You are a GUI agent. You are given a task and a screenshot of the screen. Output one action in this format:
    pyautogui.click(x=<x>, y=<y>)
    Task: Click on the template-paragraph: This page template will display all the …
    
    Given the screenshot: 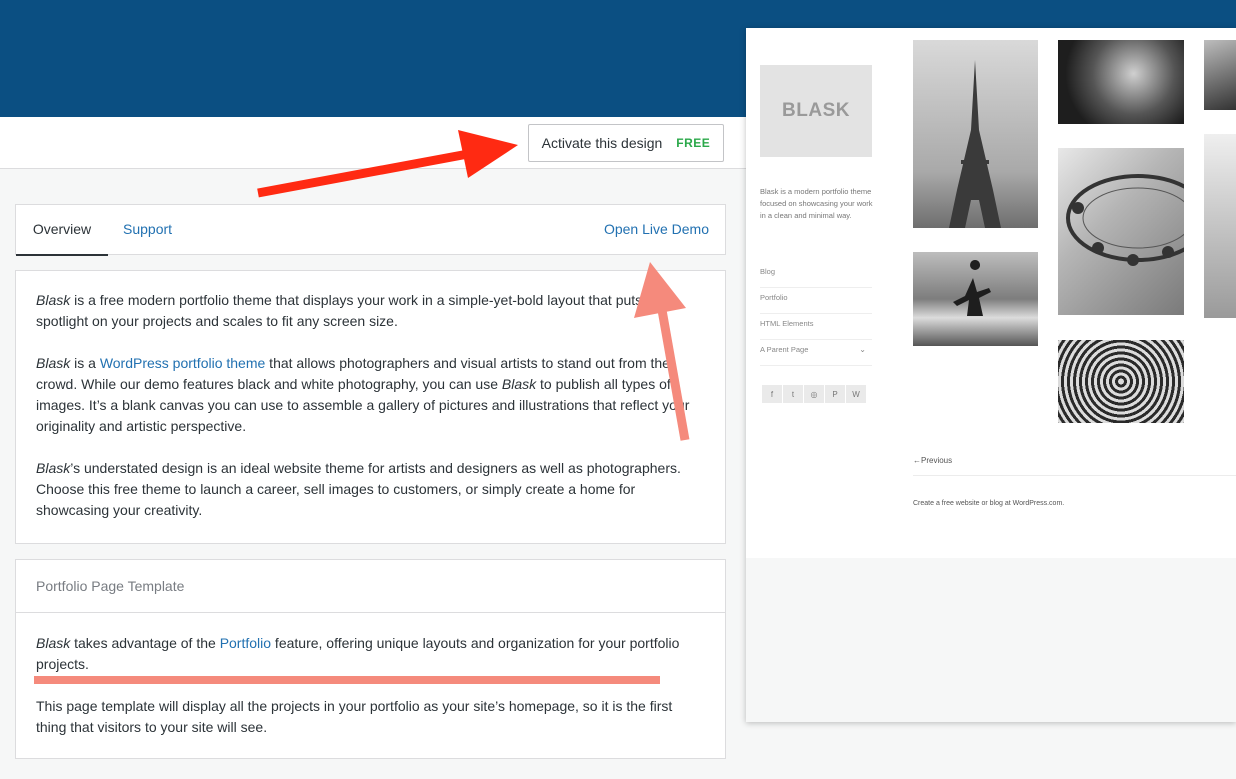 What is the action you would take?
    pyautogui.click(x=354, y=716)
    